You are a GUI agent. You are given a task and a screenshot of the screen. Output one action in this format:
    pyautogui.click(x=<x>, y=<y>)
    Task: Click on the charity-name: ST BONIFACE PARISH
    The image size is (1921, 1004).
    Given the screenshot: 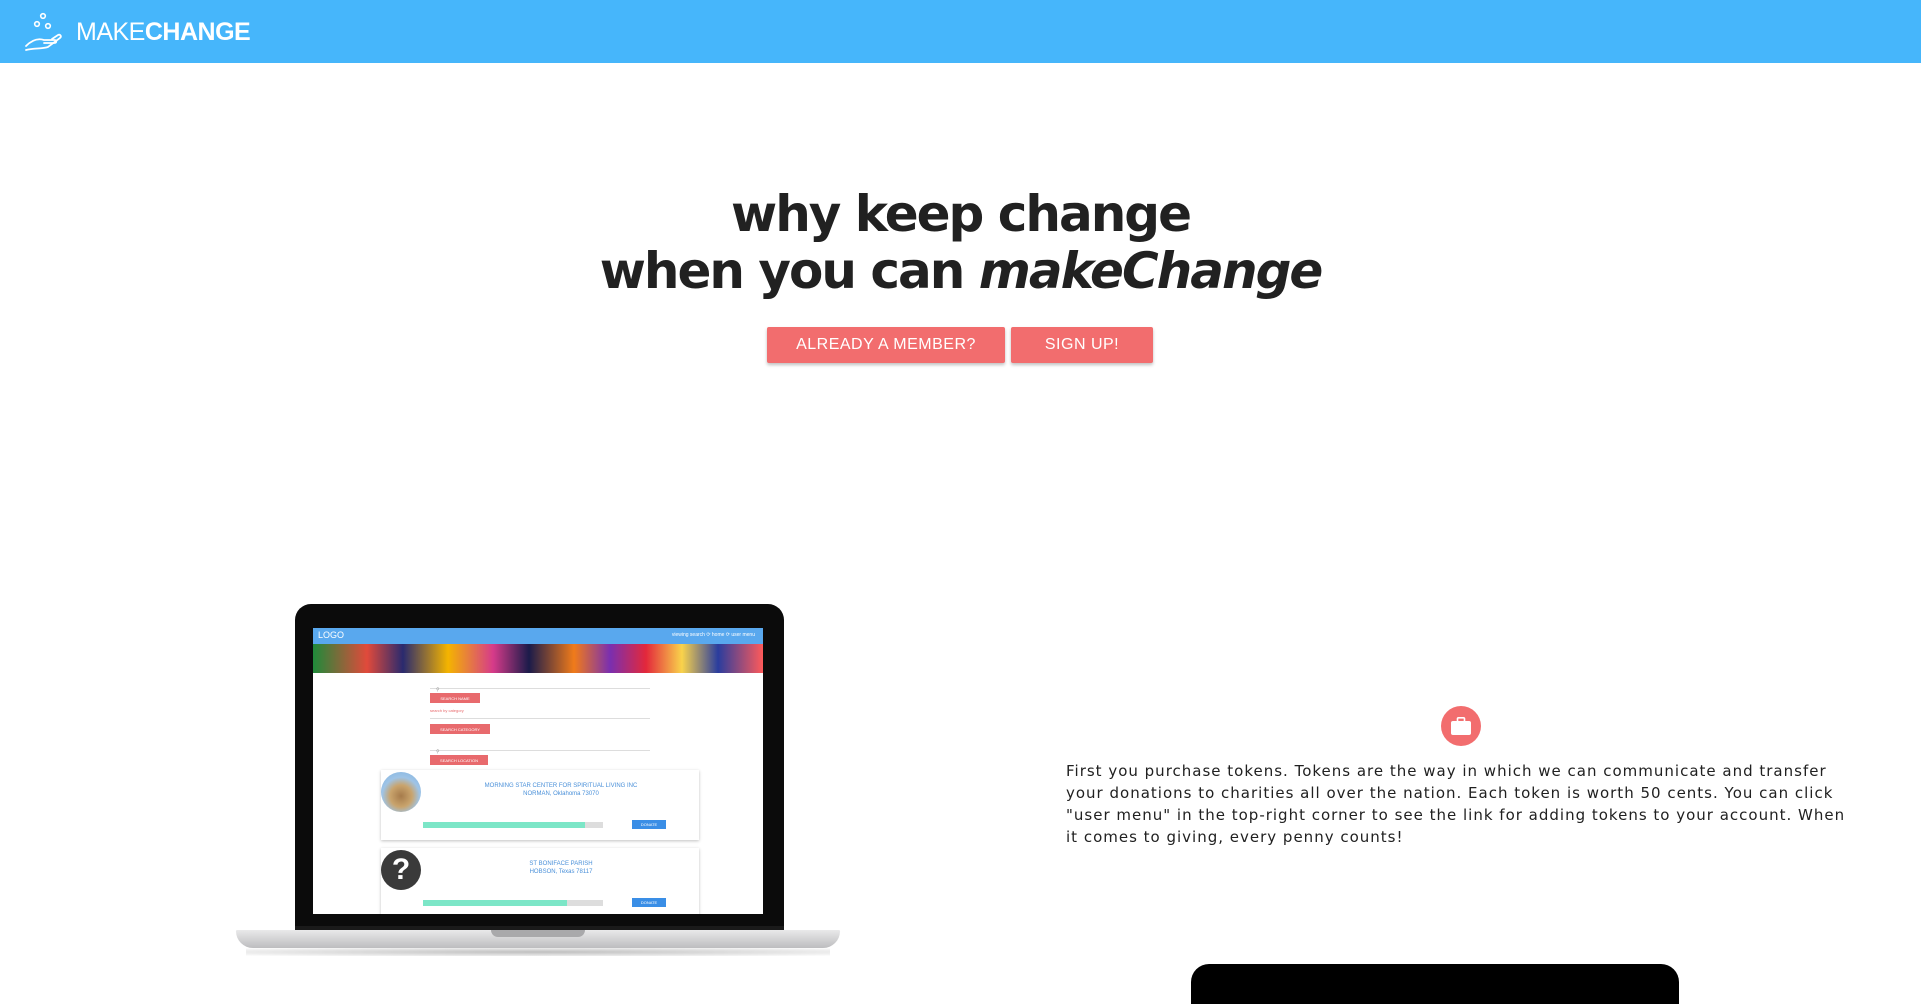 What is the action you would take?
    pyautogui.click(x=561, y=864)
    